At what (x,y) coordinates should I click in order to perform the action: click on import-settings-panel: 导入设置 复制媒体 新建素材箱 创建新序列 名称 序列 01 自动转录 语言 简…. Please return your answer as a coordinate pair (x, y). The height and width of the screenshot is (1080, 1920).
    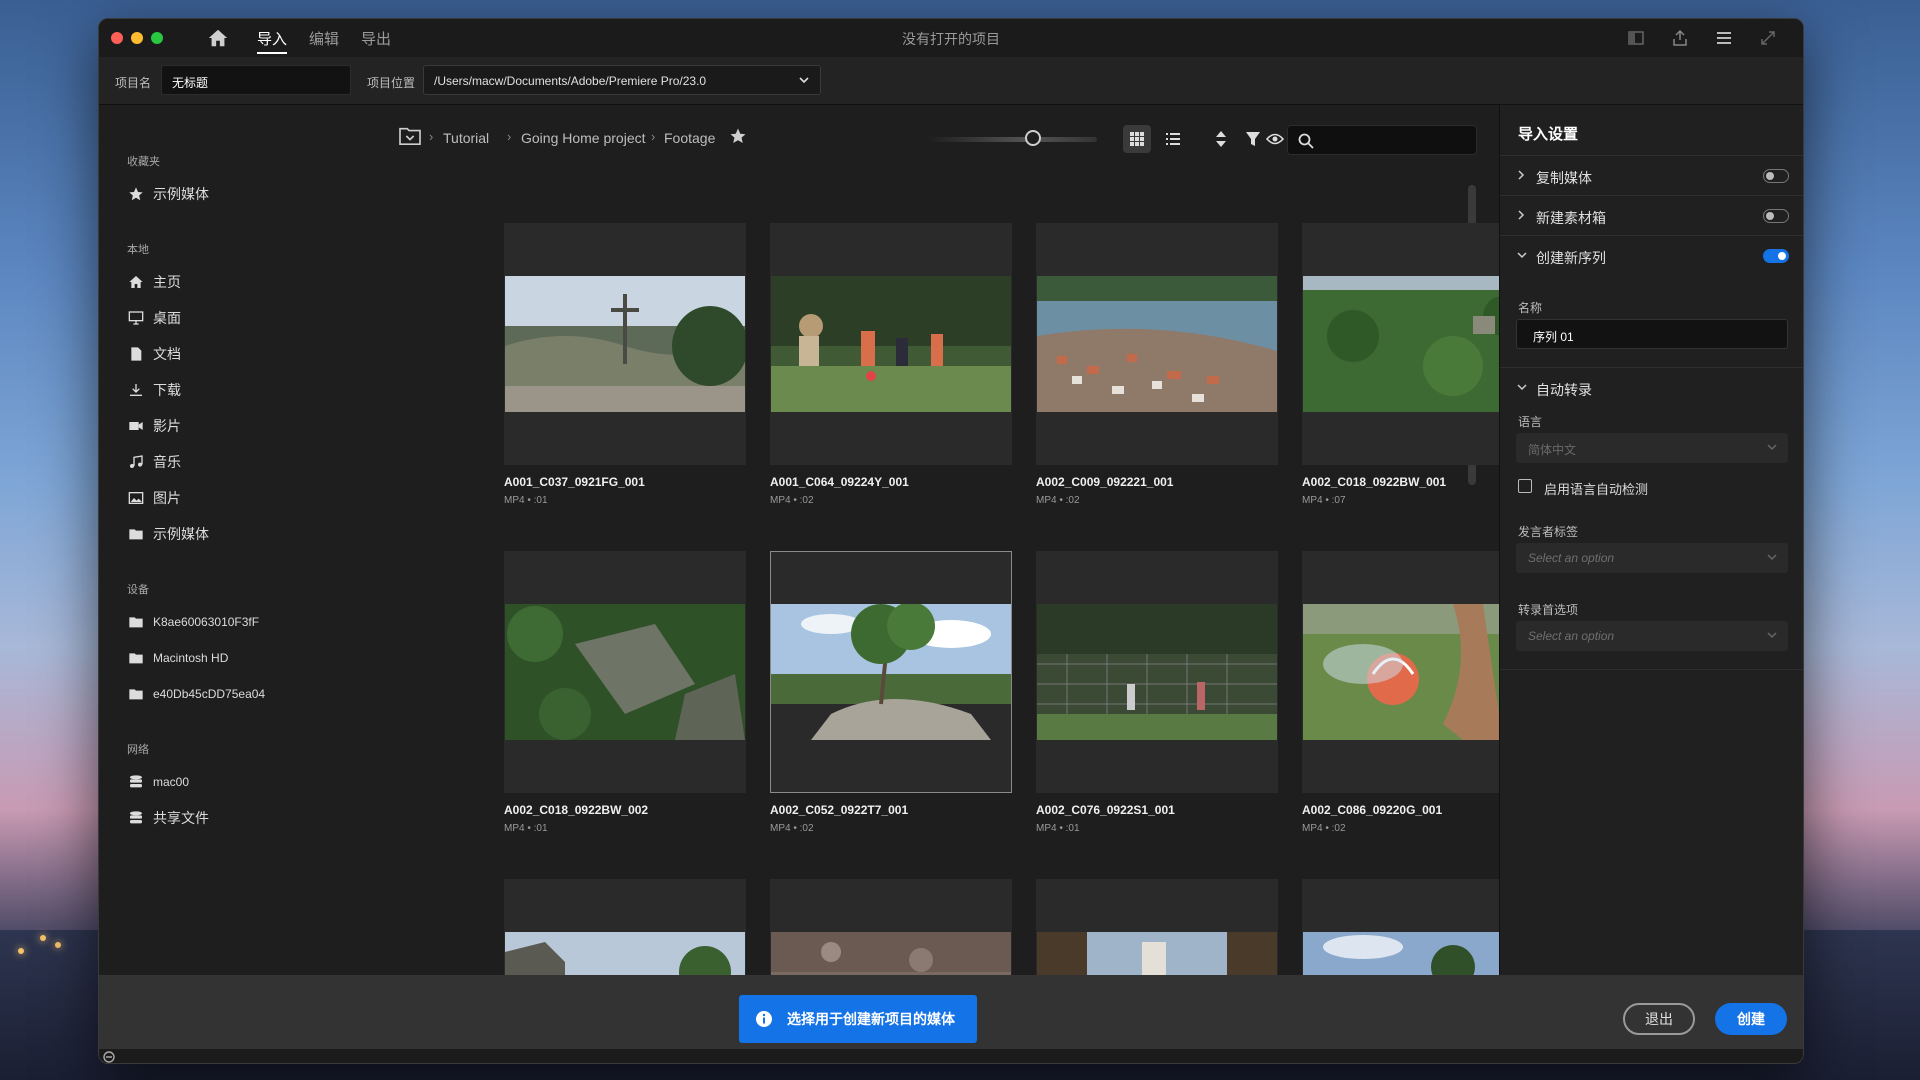
    Looking at the image, I should click on (1651, 540).